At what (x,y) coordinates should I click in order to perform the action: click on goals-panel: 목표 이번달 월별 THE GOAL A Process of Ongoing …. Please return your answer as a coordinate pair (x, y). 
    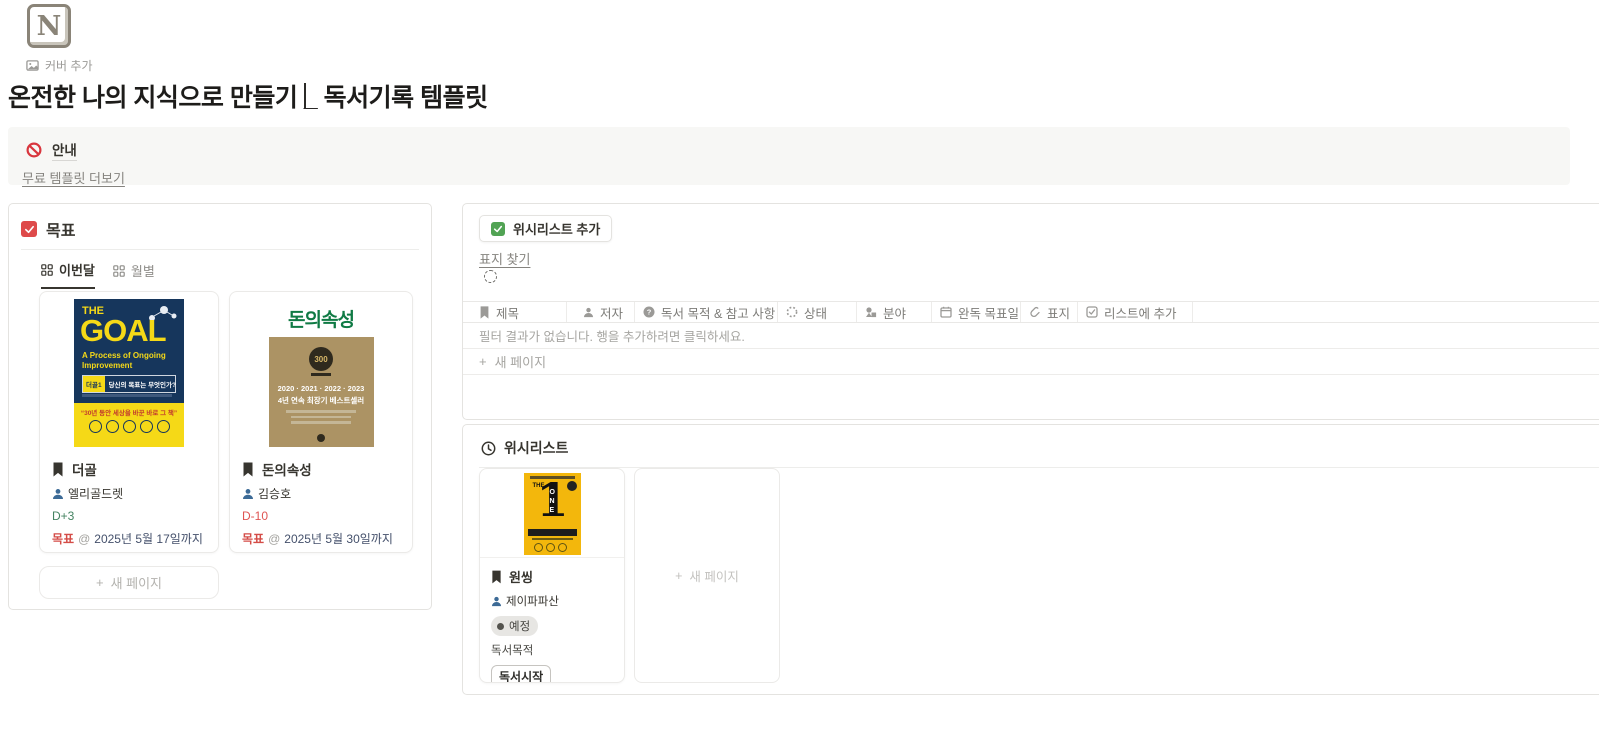
    Looking at the image, I should click on (220, 406).